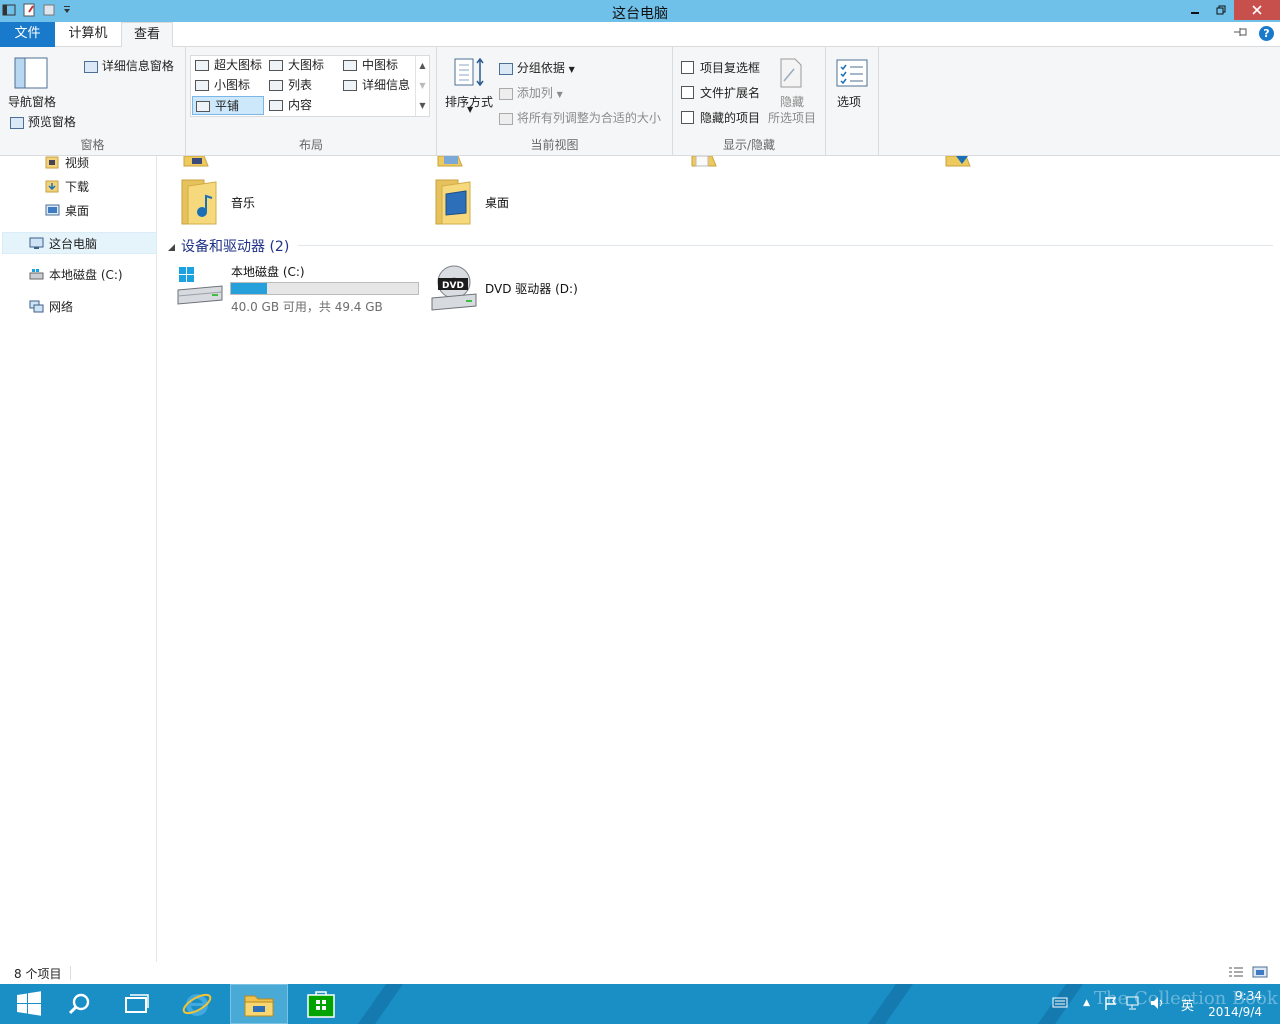  I want to click on keyboard-icon, so click(1060, 1003).